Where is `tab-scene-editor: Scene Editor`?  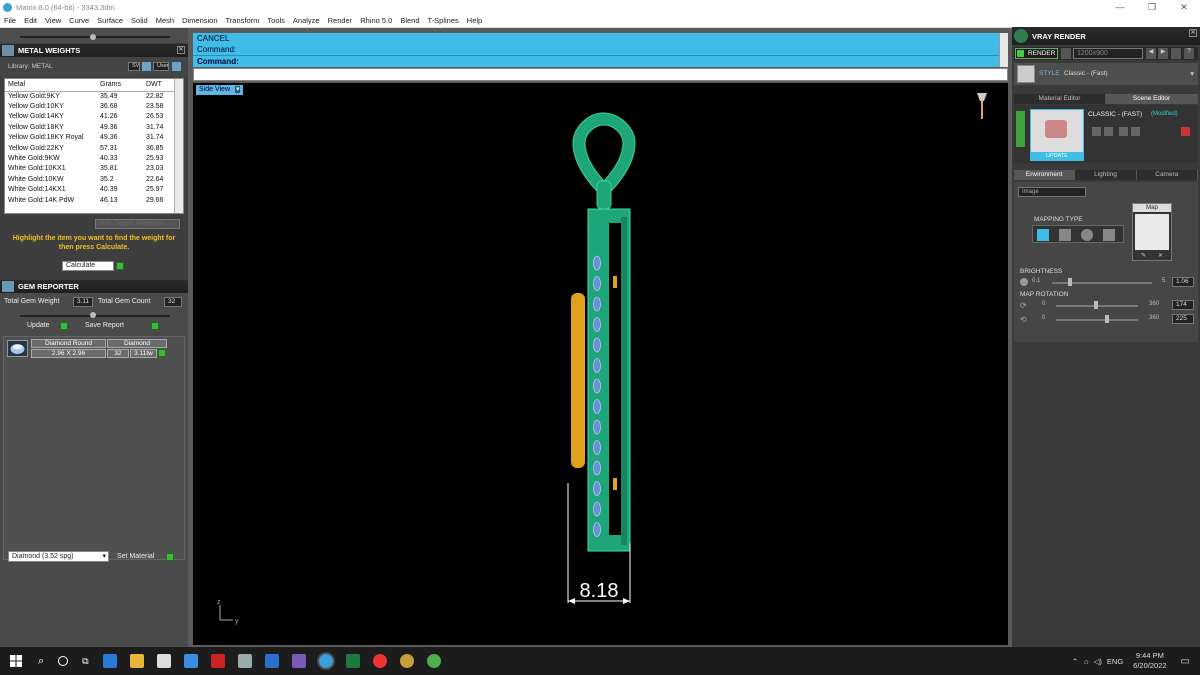 tab-scene-editor: Scene Editor is located at coordinates (1152, 99).